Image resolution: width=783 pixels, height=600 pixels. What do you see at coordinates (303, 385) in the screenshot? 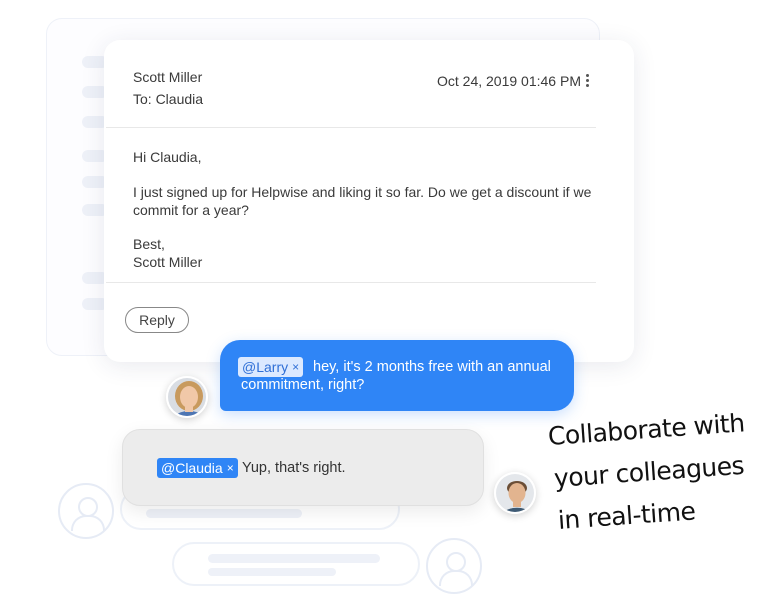
I see `chat-message-text: commitment, right?` at bounding box center [303, 385].